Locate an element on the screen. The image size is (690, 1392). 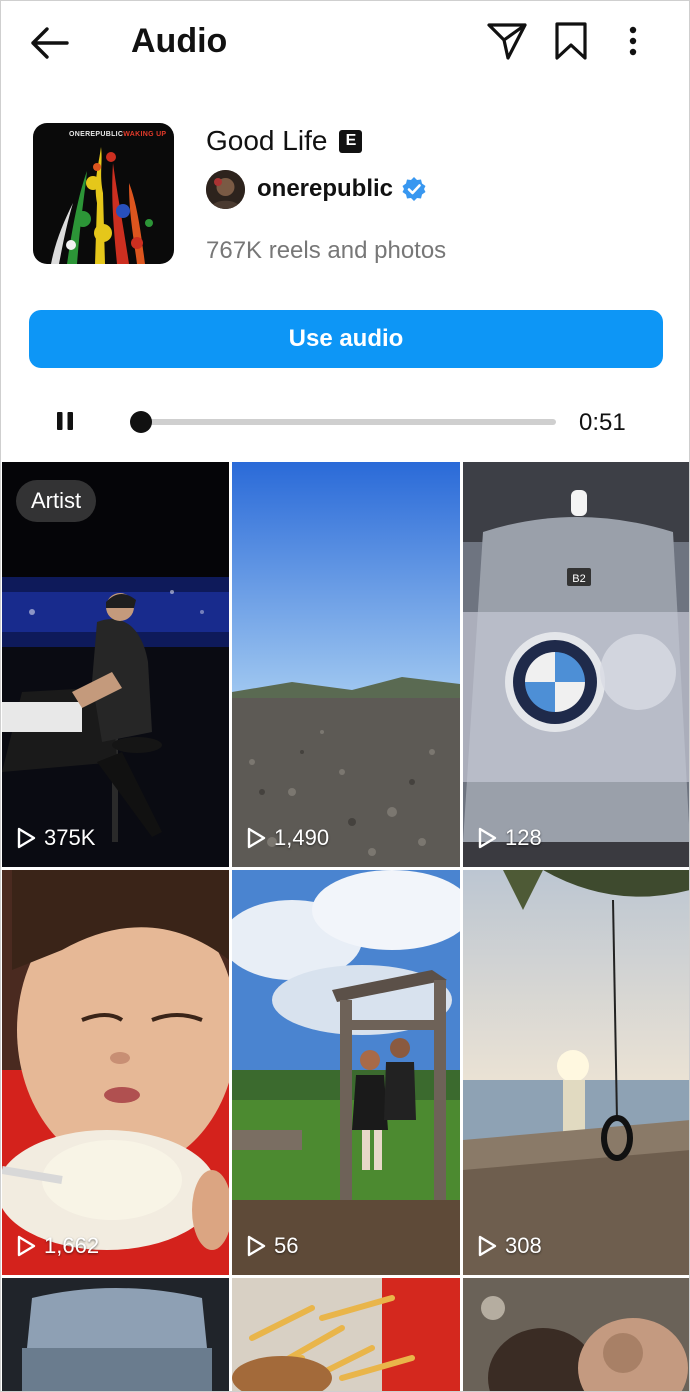
back-arrow-icon is located at coordinates (50, 43).